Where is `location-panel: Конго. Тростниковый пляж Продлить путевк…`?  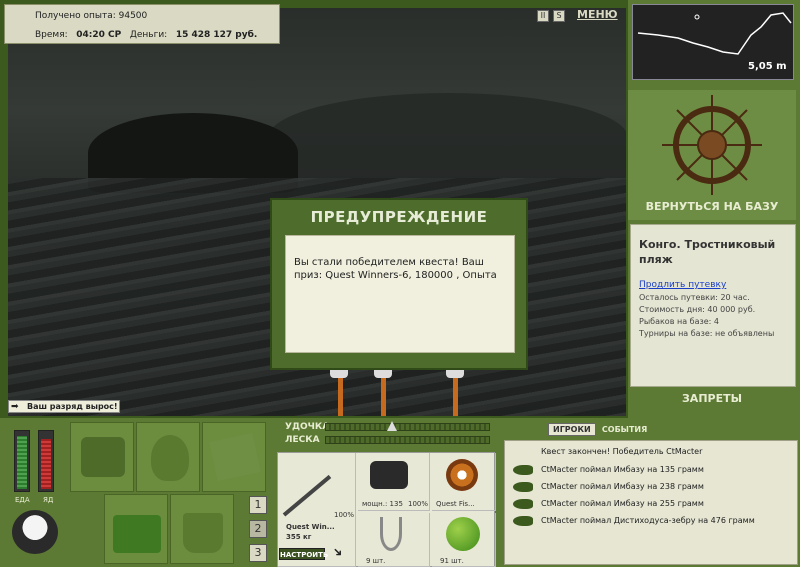
location-panel: Конго. Тростниковый пляж Продлить путевк… is located at coordinates (713, 305).